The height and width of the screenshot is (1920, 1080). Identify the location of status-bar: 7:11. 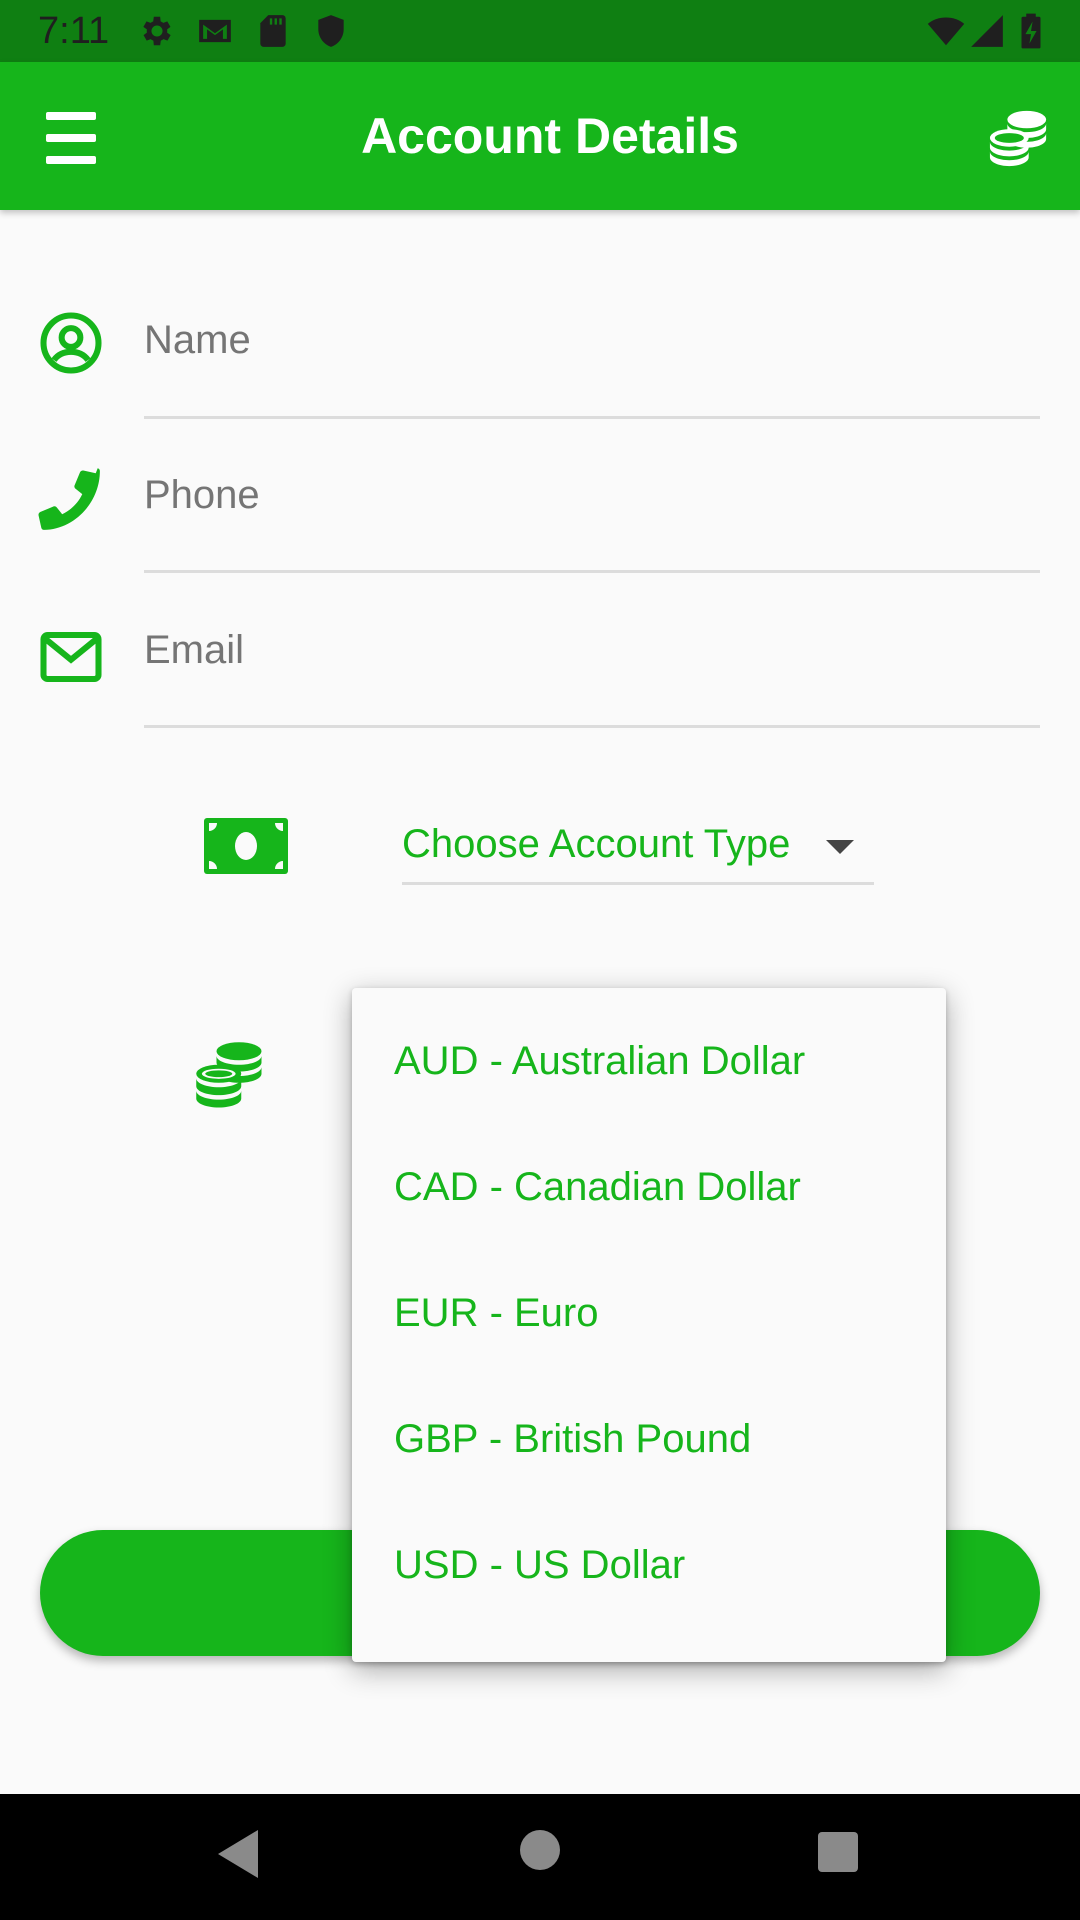
(540, 31).